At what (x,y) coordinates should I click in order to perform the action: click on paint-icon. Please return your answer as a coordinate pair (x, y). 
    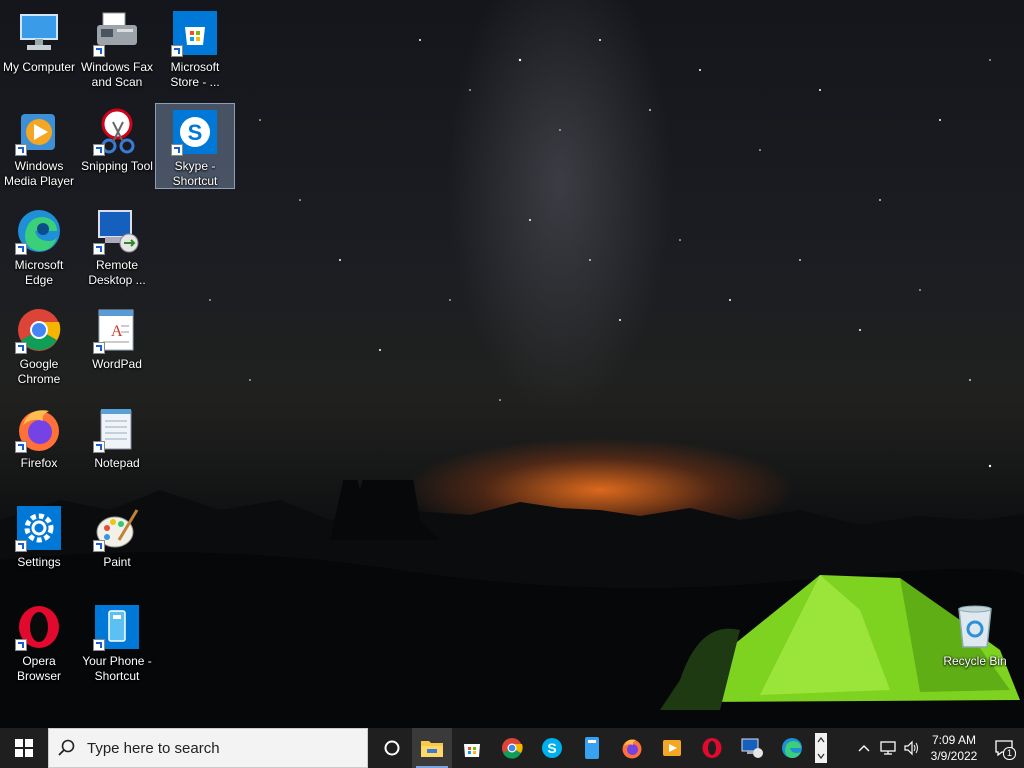
    Looking at the image, I should click on (117, 528).